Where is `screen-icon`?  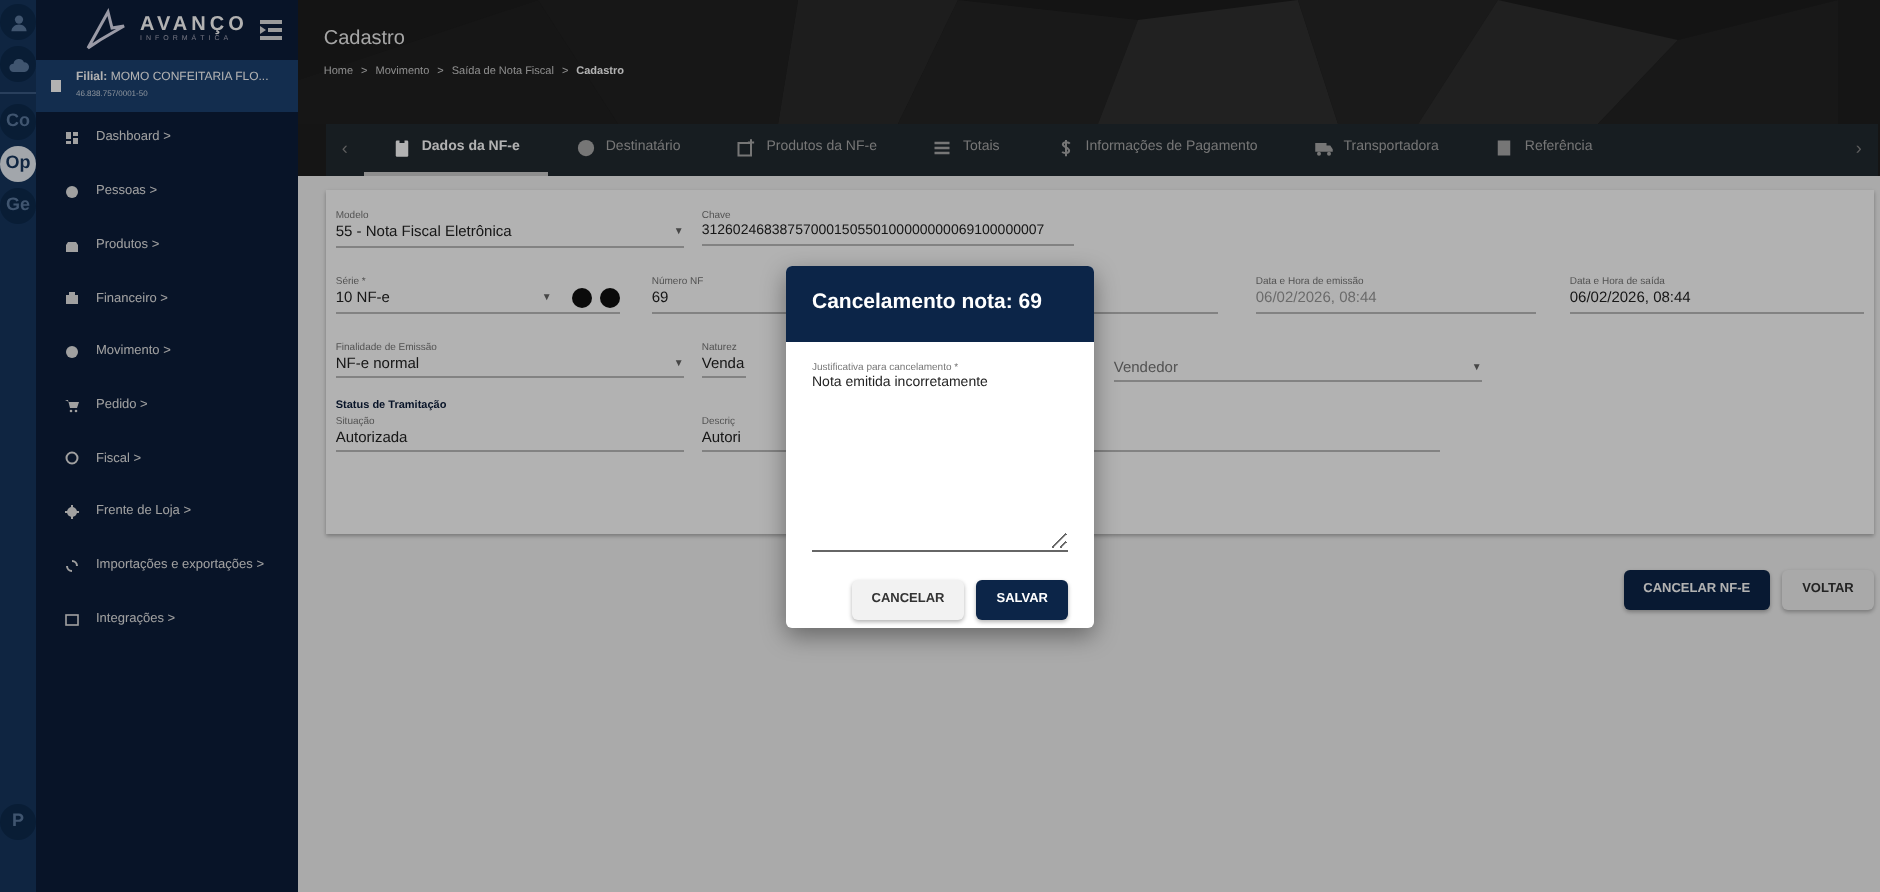
screen-icon is located at coordinates (72, 619).